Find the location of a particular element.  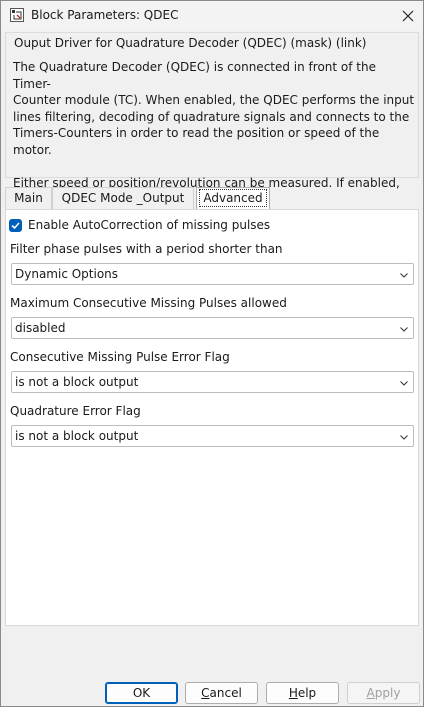

missing-flag-label: Consecutive Missing Pulse Error Flag is located at coordinates (120, 357).